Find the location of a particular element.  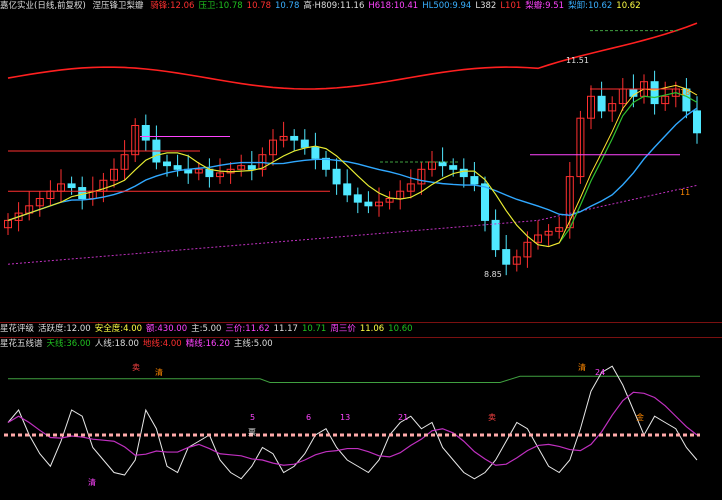

staff-metric-item: 星花五线谱 is located at coordinates (21, 344).